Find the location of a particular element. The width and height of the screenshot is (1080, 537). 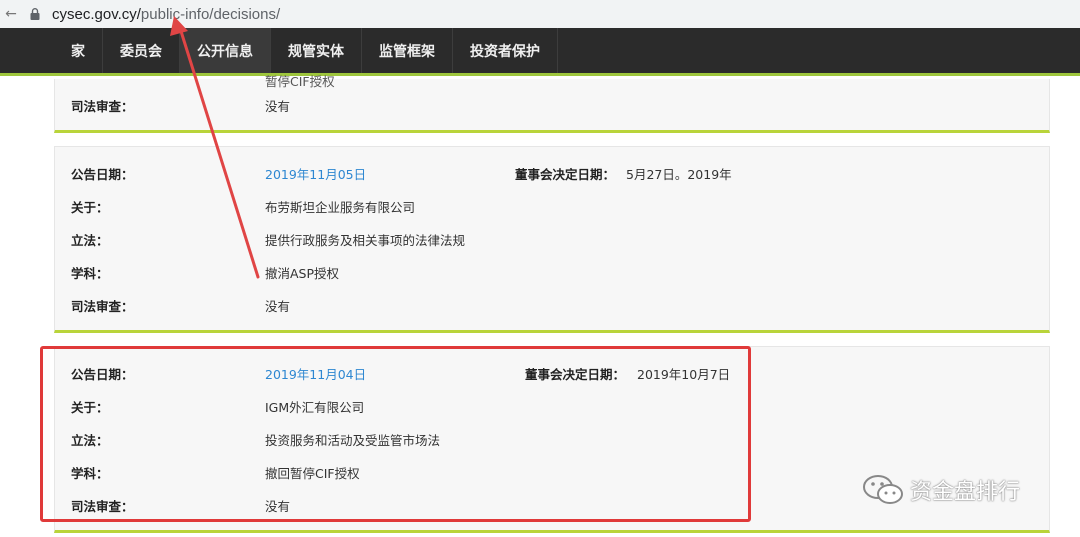

nav-item-home: 家 is located at coordinates (78, 50).